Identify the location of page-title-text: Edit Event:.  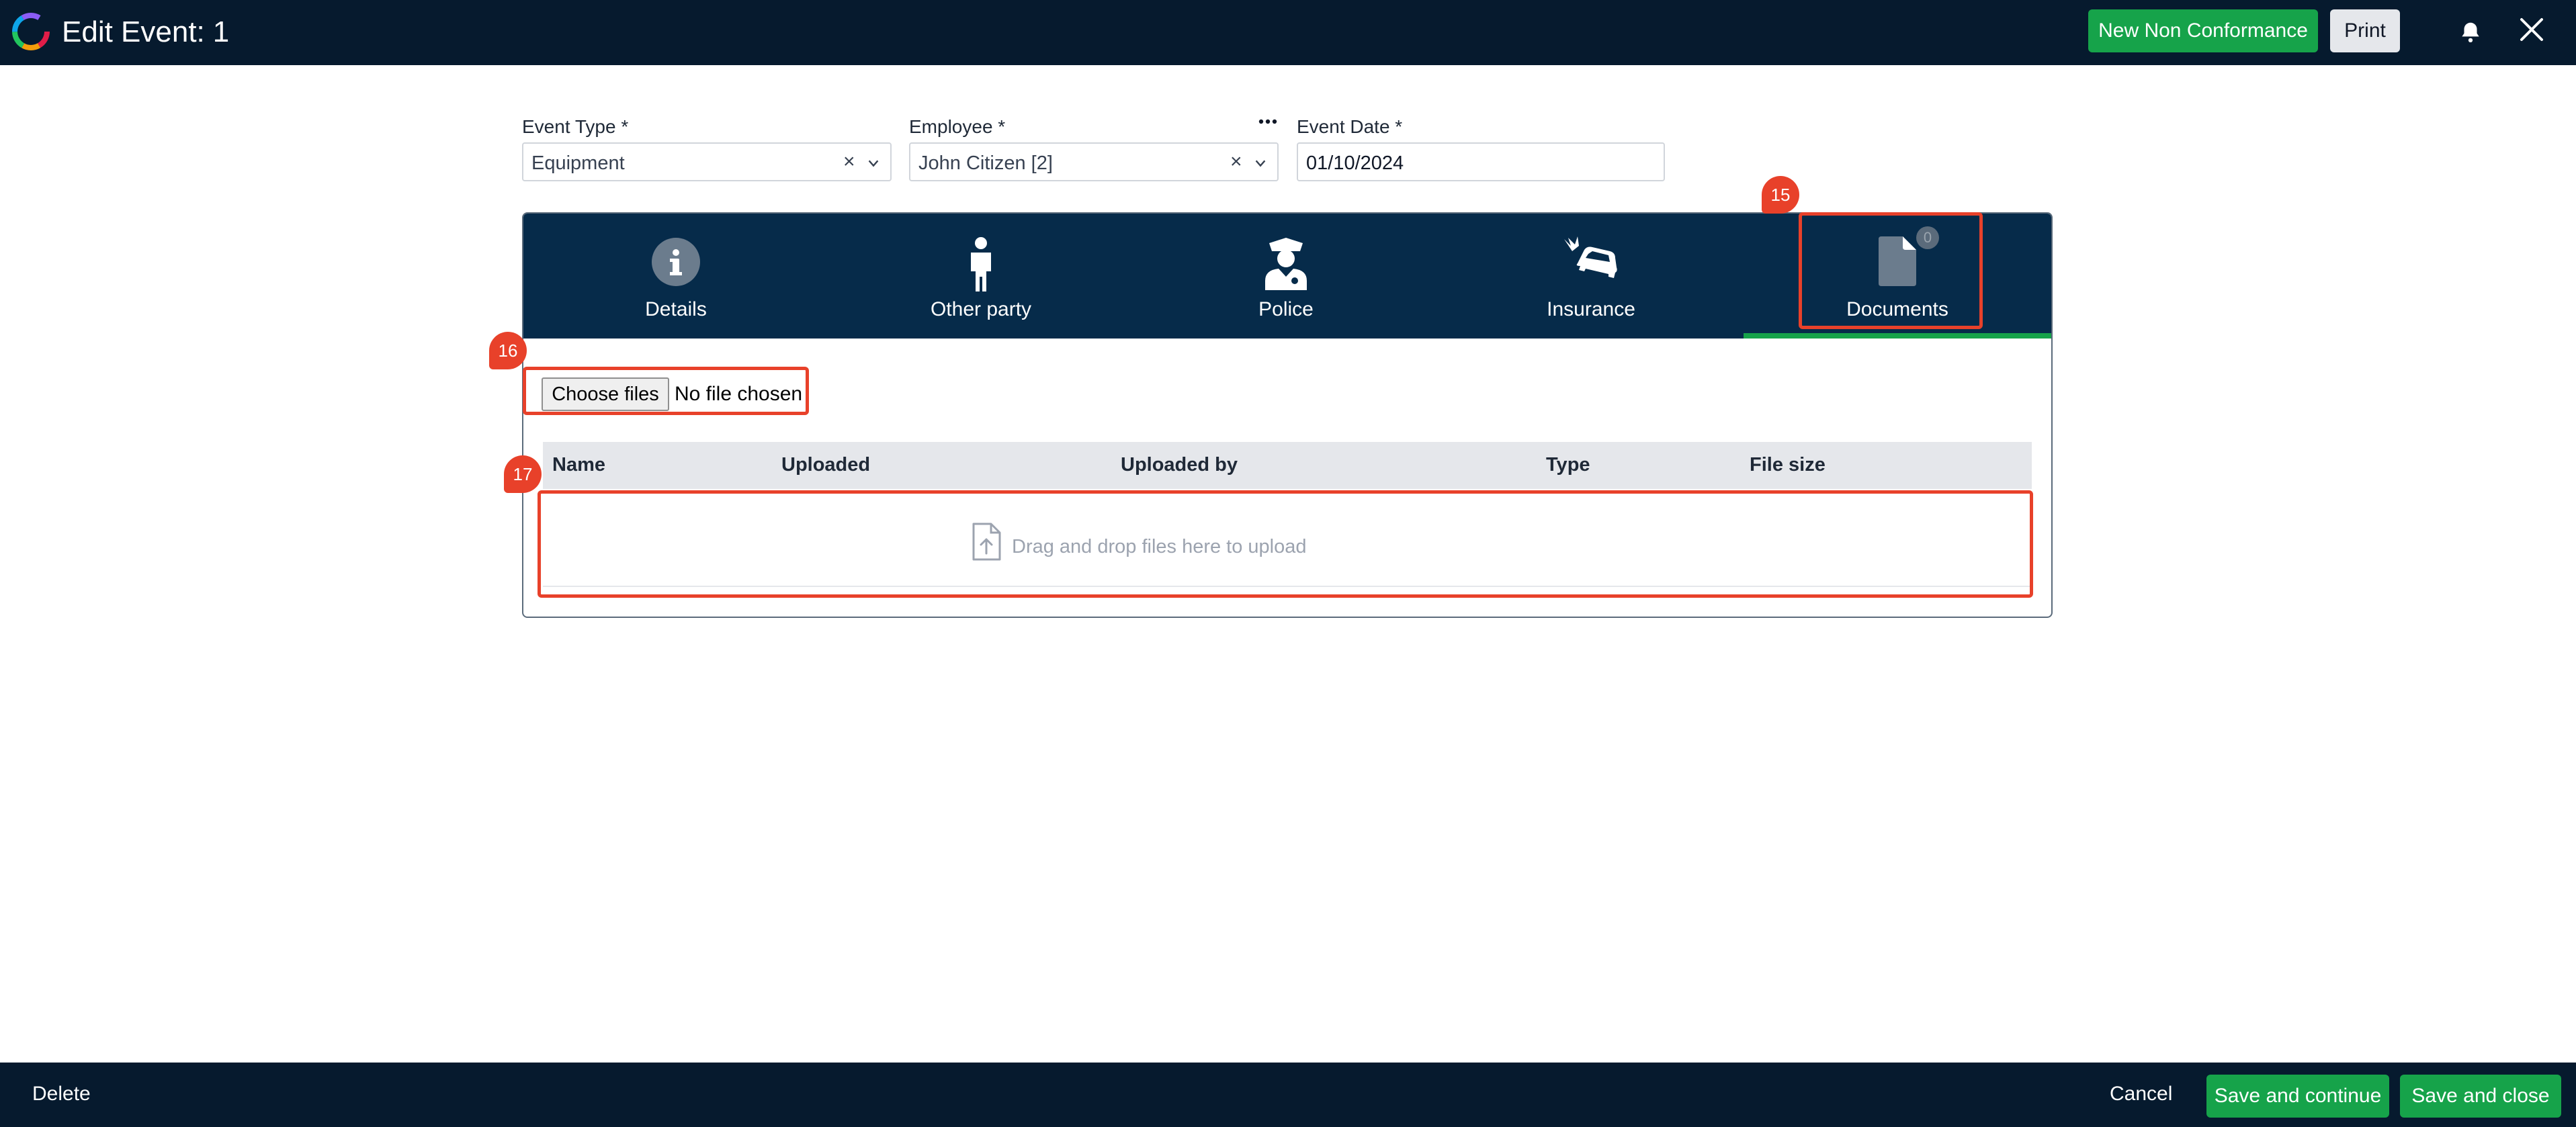
(133, 31).